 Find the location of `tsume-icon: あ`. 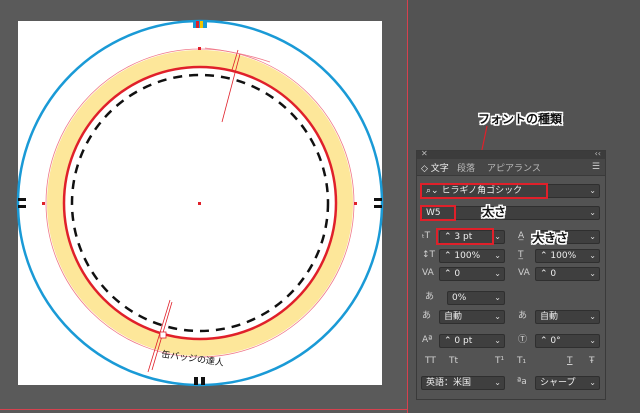

tsume-icon: あ is located at coordinates (430, 297).